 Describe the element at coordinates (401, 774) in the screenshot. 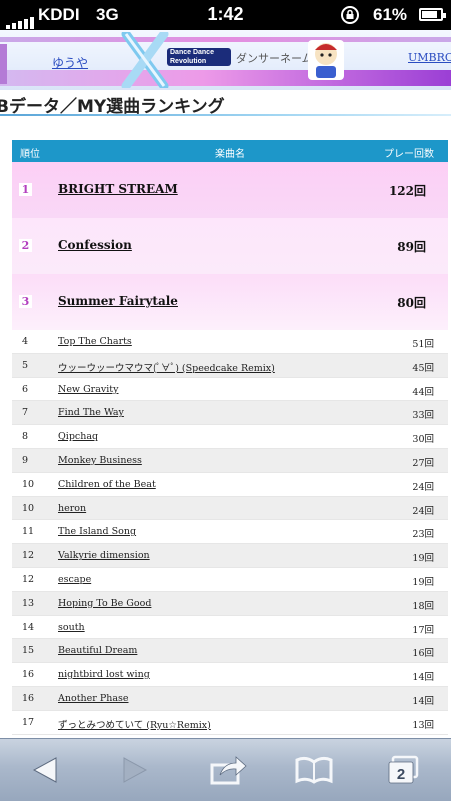

I see `tab-count: 2` at that location.